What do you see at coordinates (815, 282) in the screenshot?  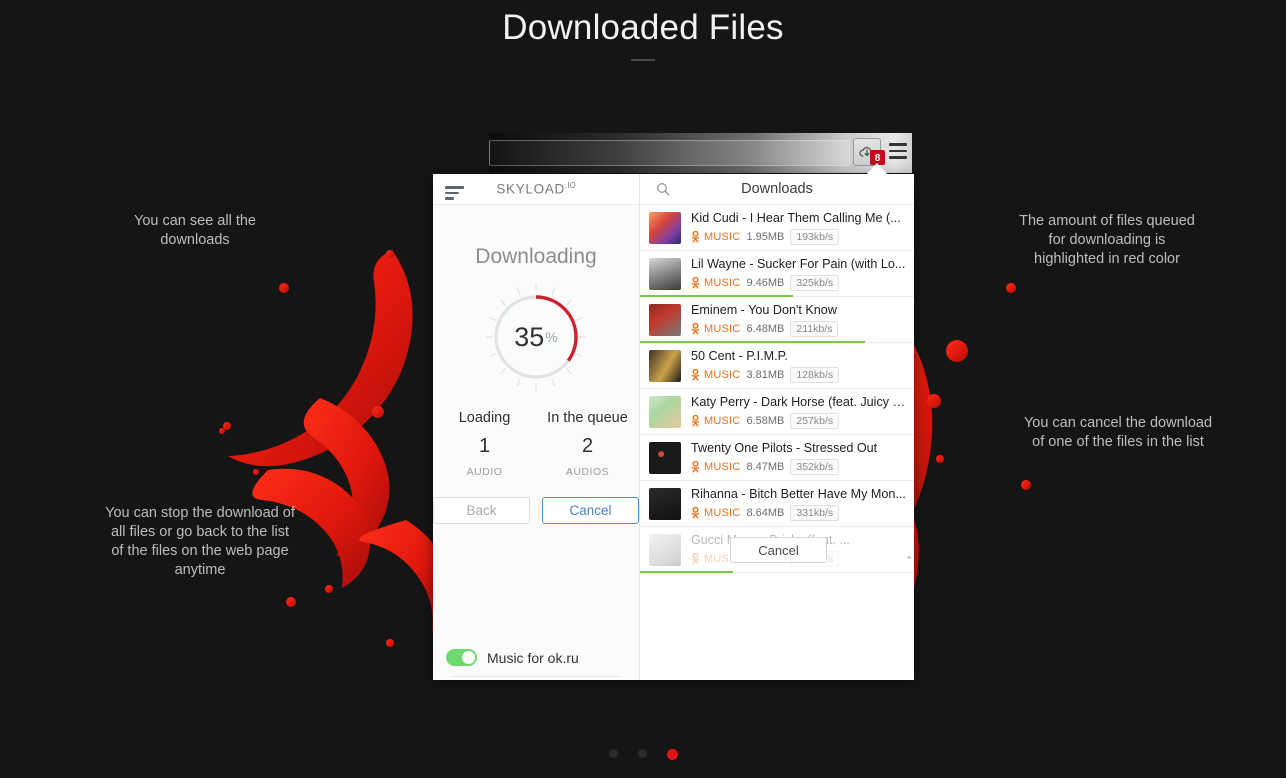 I see `download-speed: 325kb/s` at bounding box center [815, 282].